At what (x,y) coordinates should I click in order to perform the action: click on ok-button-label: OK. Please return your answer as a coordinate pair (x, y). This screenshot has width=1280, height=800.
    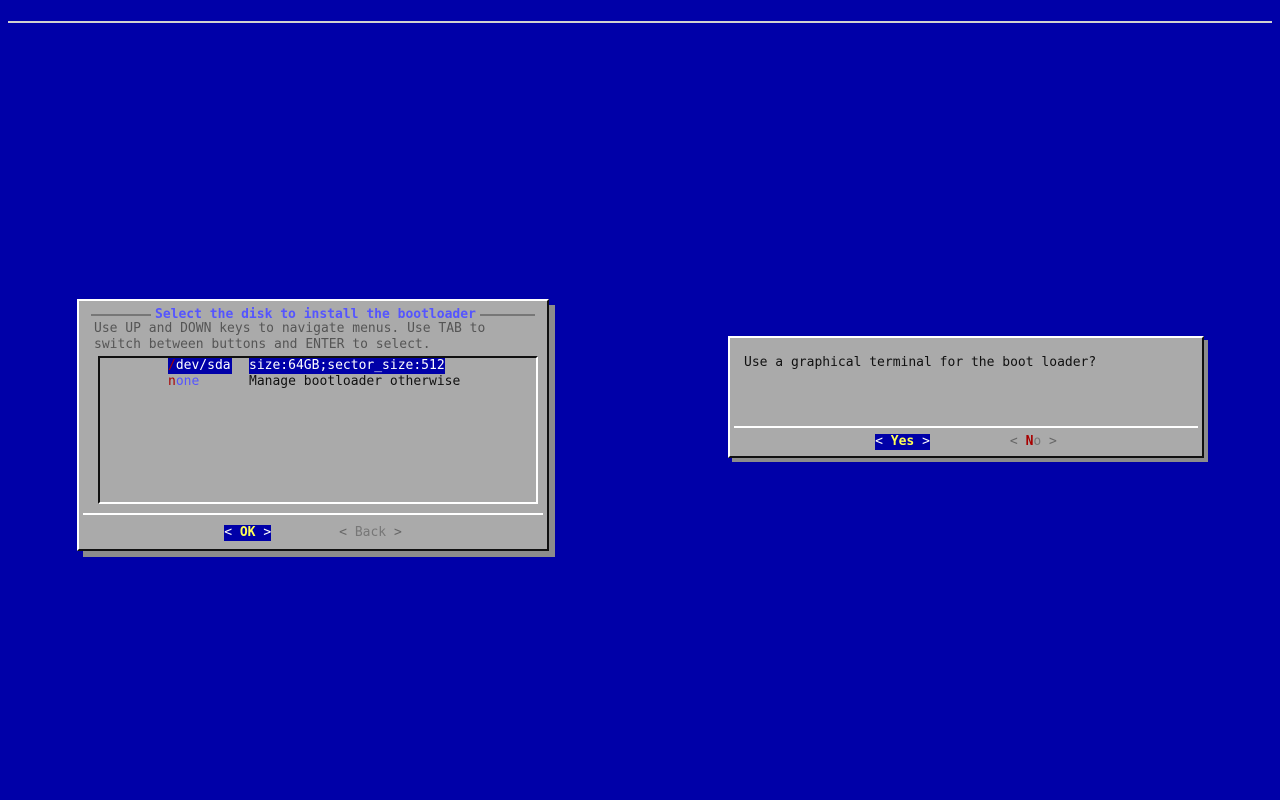
    Looking at the image, I should click on (247, 532).